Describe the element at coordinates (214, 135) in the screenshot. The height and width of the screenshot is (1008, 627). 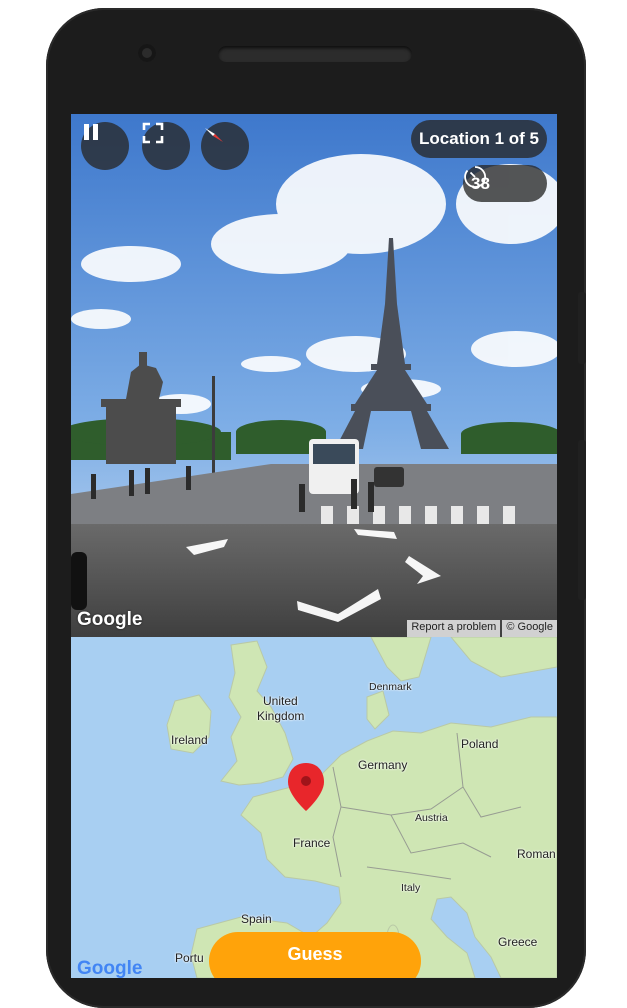
I see `compass-icon` at that location.